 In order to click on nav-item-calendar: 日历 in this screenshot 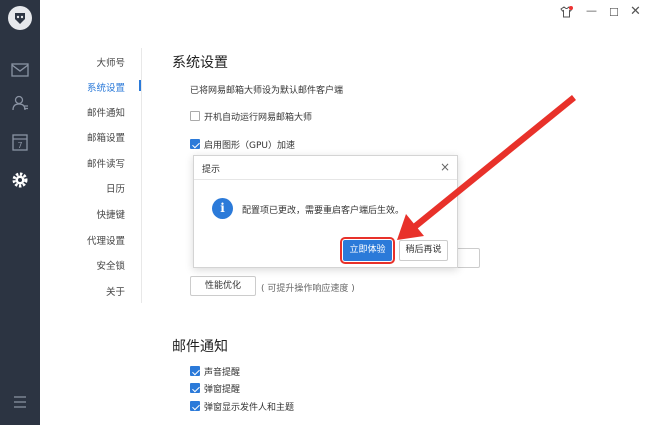, I will do `click(115, 188)`.